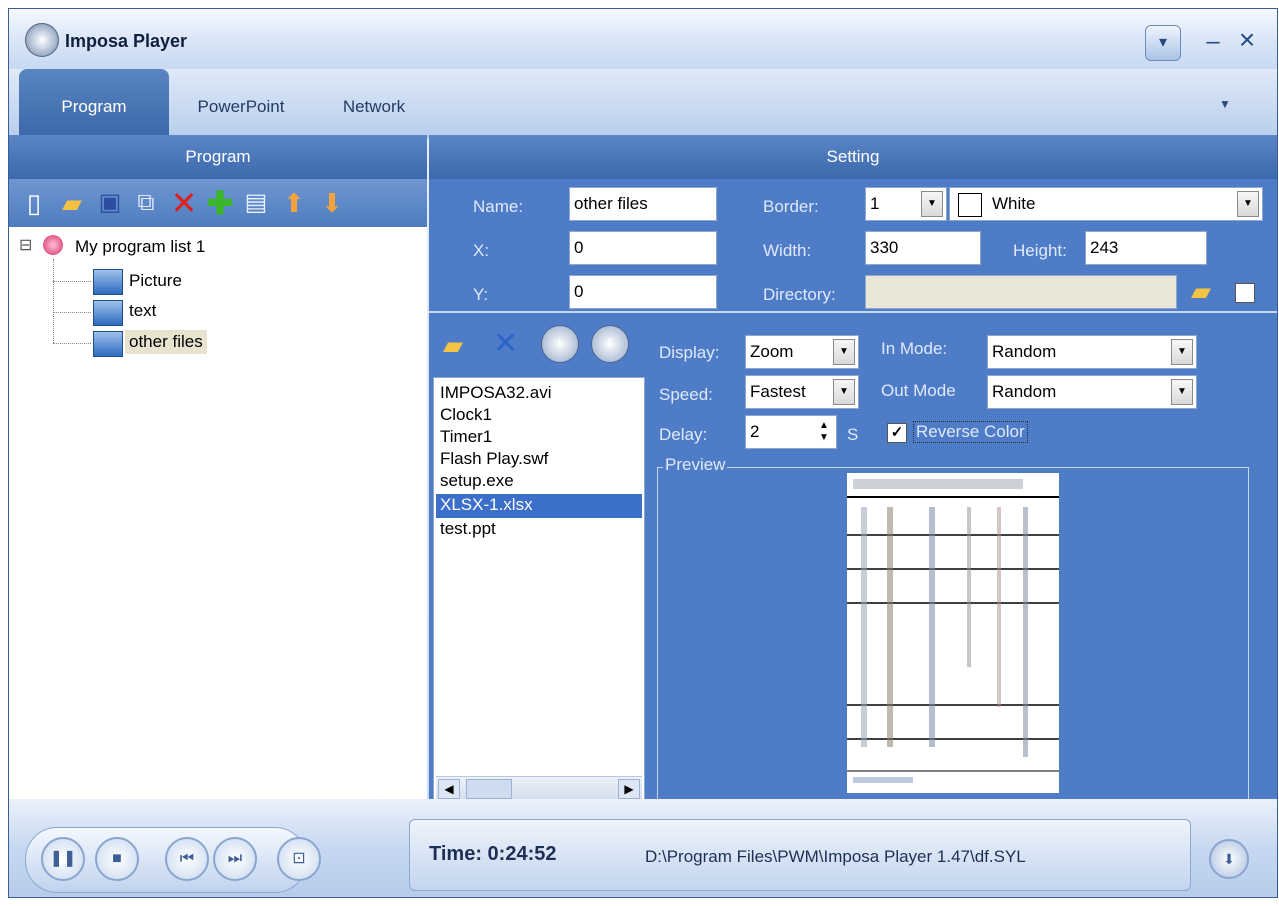 The height and width of the screenshot is (906, 1279). Describe the element at coordinates (1201, 291) in the screenshot. I see `browse-folder-icon: ▰` at that location.